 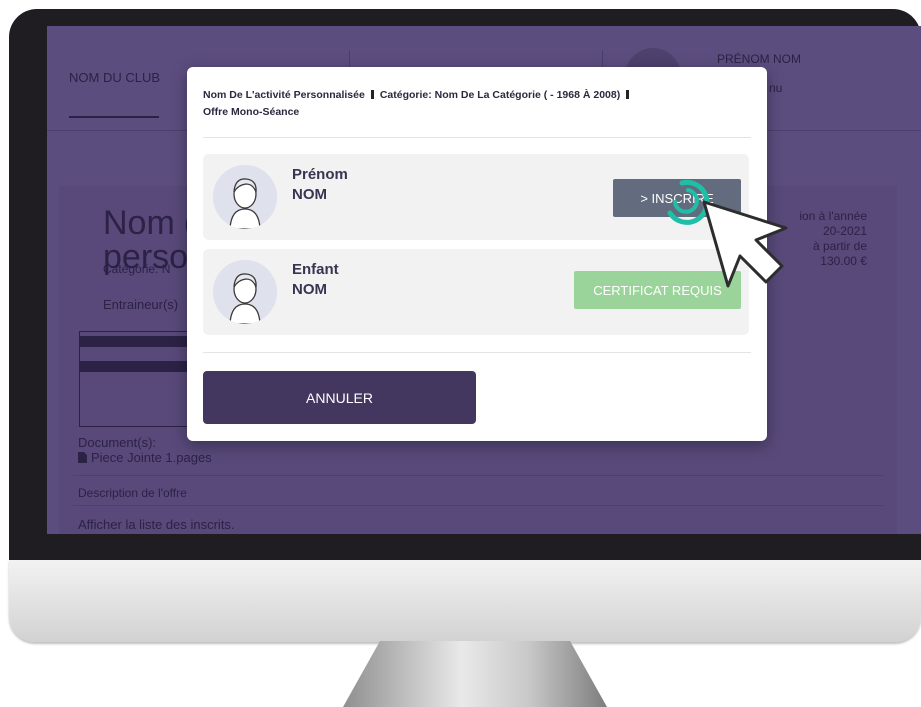 I want to click on documents-label: Document(s):, so click(x=117, y=442).